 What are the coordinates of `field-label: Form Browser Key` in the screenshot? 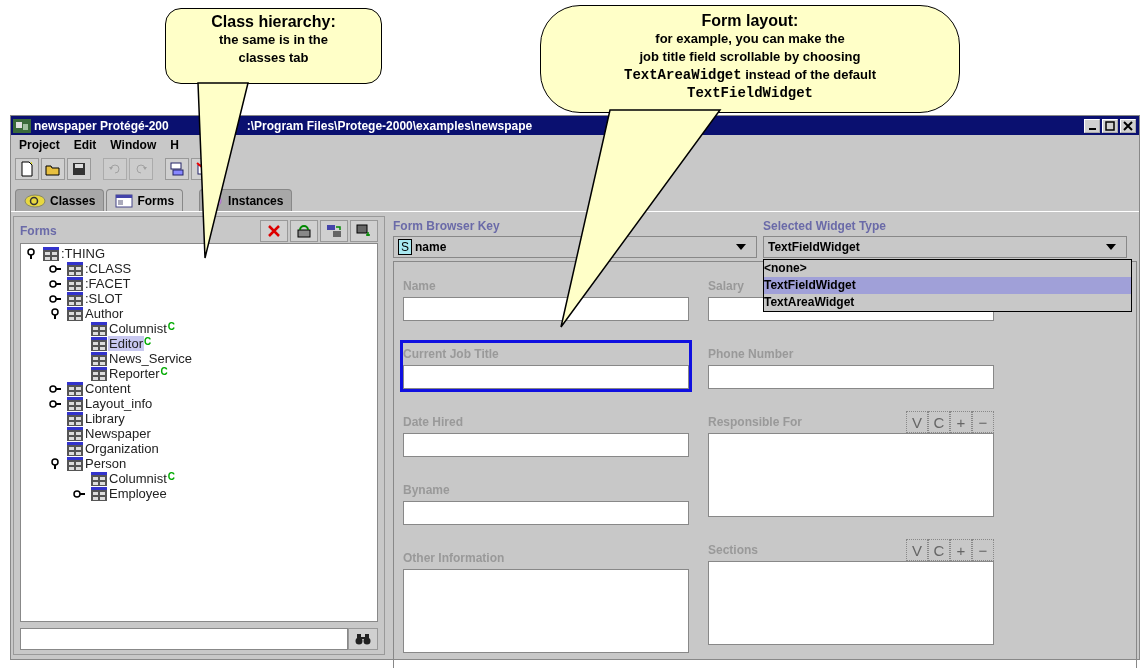 It's located at (447, 226).